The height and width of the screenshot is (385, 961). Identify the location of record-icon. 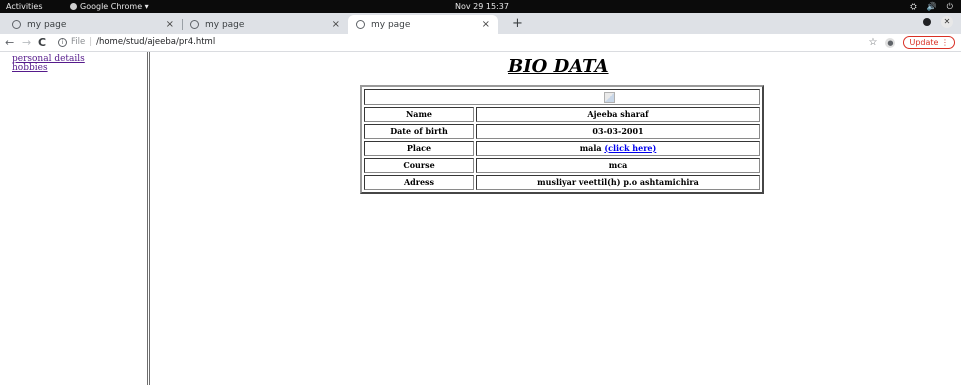
(927, 22).